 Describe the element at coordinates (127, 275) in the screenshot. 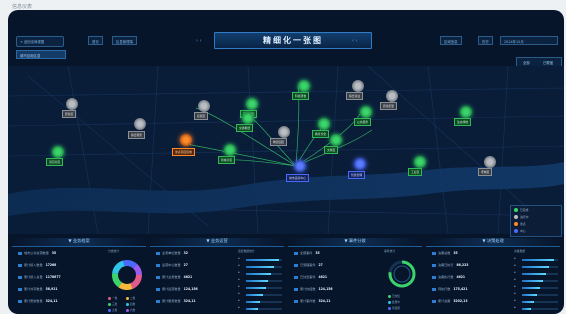

I see `donut-chart` at that location.